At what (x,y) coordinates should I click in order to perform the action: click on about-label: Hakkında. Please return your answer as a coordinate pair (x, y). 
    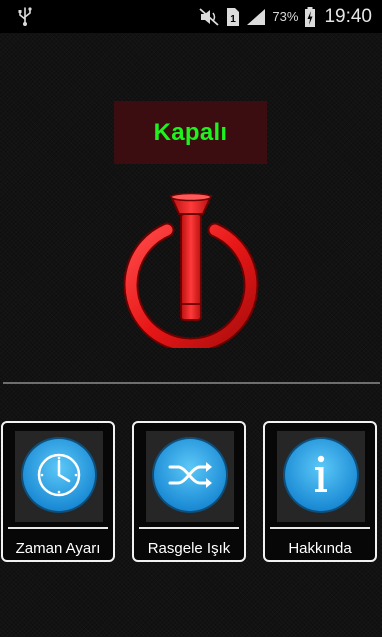
    Looking at the image, I should click on (320, 548).